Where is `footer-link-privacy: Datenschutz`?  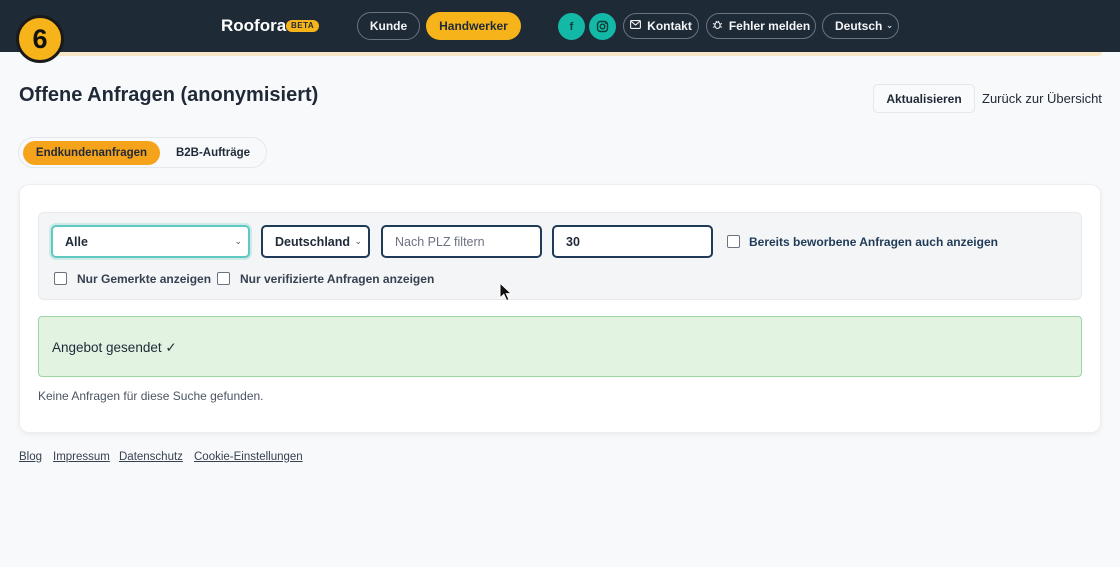 footer-link-privacy: Datenschutz is located at coordinates (151, 457).